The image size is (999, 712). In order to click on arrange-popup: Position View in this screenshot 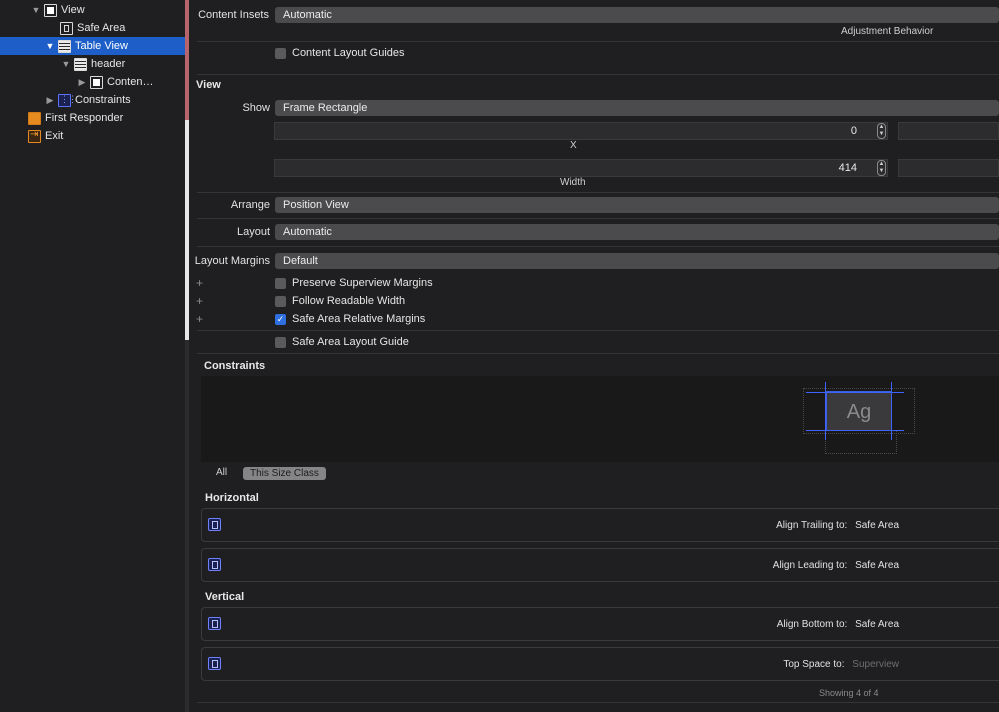, I will do `click(637, 205)`.